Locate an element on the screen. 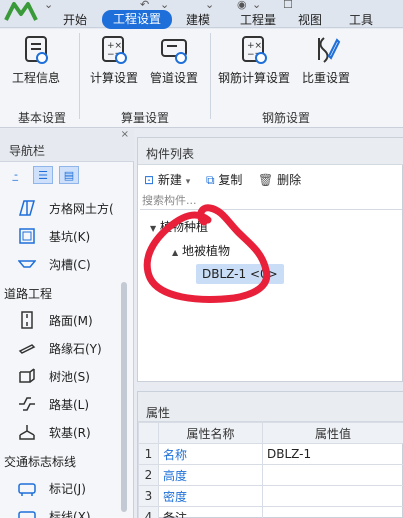 The width and height of the screenshot is (403, 518). nav-item-label: 路面(M) is located at coordinates (71, 321).